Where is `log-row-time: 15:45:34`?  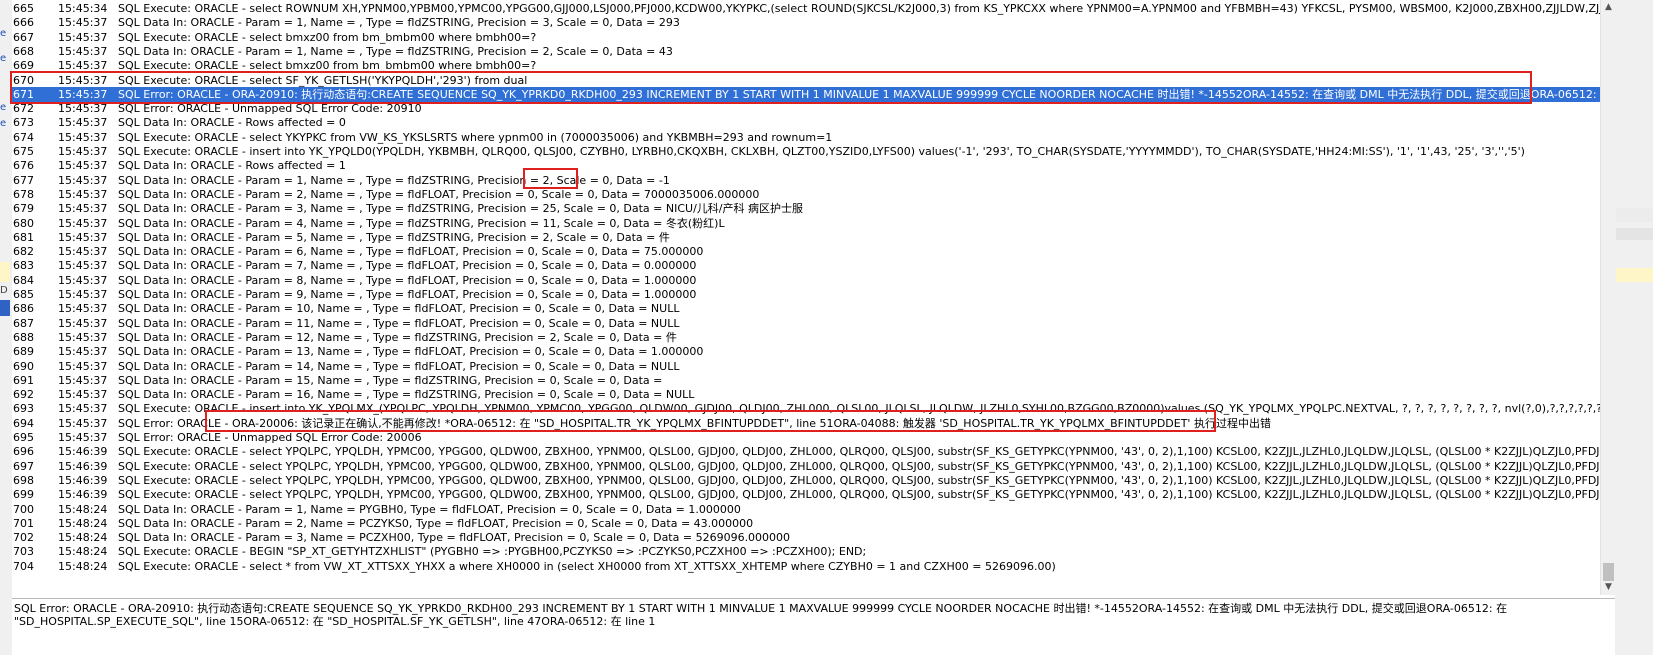 log-row-time: 15:45:34 is located at coordinates (83, 8).